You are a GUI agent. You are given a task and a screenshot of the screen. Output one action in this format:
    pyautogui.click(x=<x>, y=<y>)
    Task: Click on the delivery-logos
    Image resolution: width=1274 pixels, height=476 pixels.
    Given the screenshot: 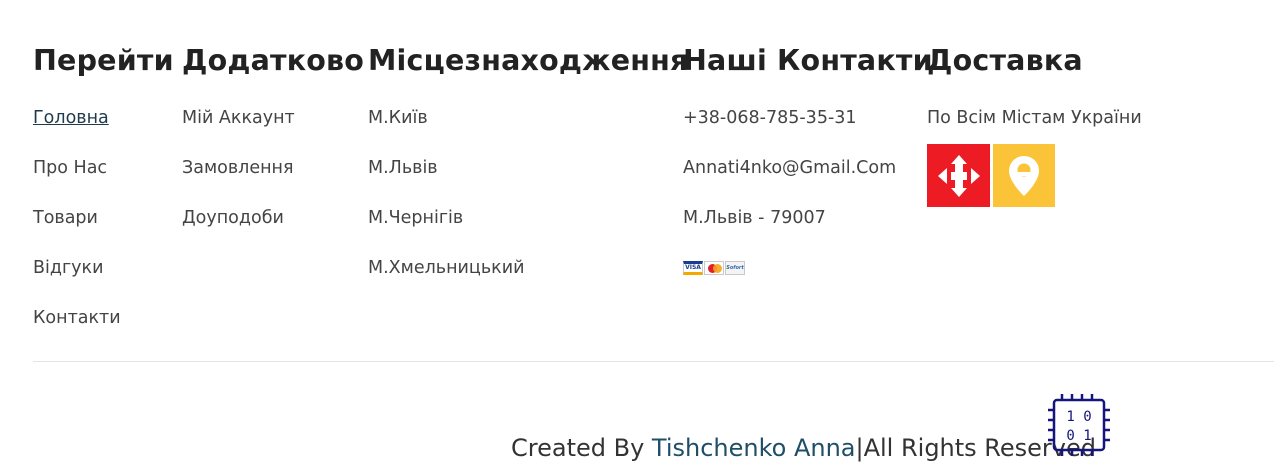 What is the action you would take?
    pyautogui.click(x=1077, y=175)
    